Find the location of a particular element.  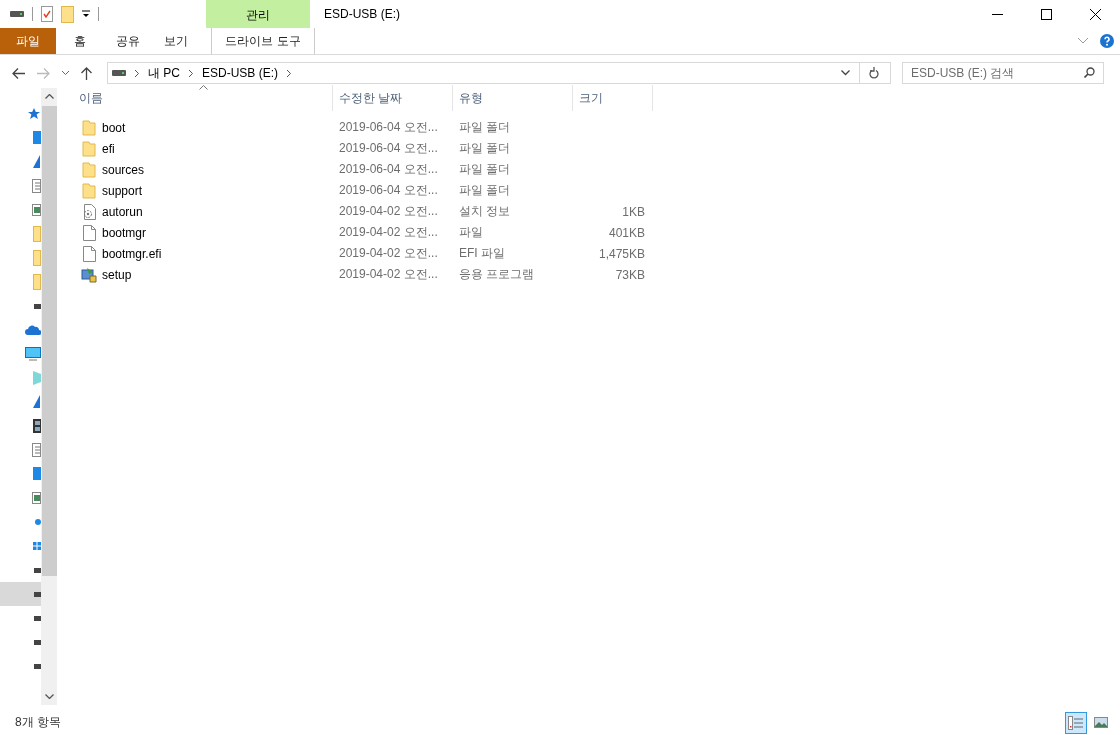

customize-dropdown-icon is located at coordinates (86, 14).